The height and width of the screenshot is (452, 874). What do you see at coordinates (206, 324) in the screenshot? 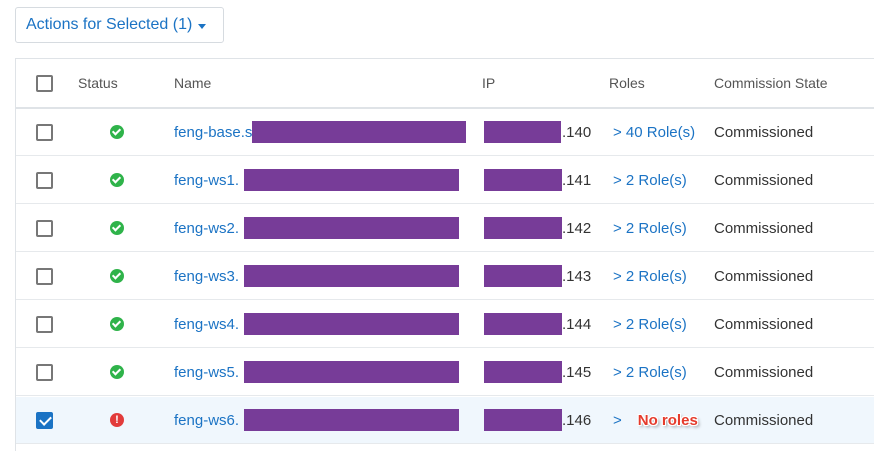
I see `host-name-link: feng-ws4.` at bounding box center [206, 324].